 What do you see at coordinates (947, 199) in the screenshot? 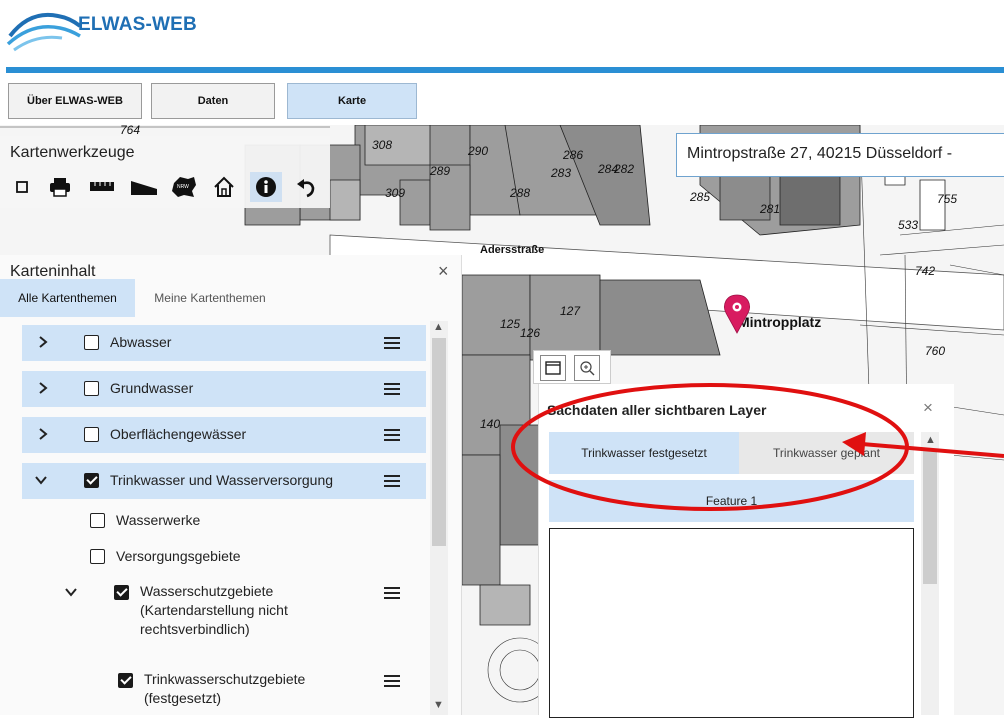
I see `svg-text: 755` at bounding box center [947, 199].